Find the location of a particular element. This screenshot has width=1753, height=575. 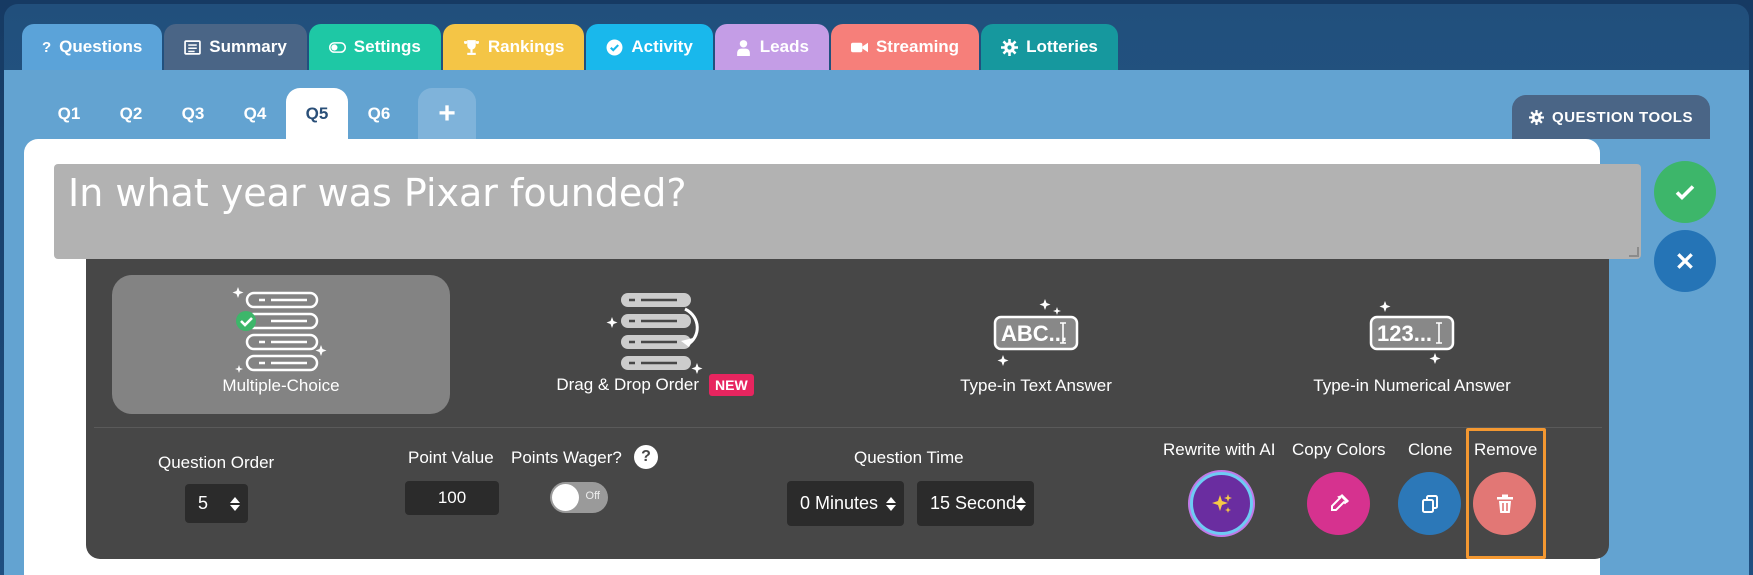

question-text: In what year was Pixar founded? is located at coordinates (377, 193).